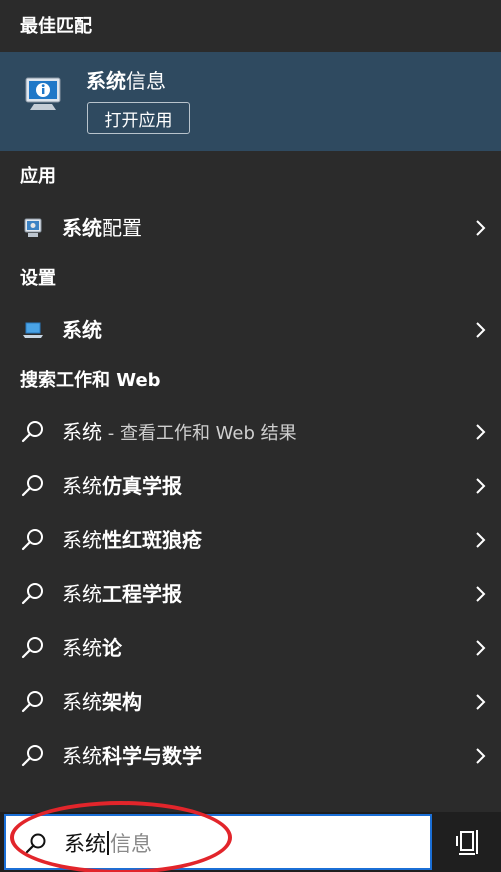  I want to click on web-result-system: 系统 - 查看工作和 Web 结果, so click(250, 432).